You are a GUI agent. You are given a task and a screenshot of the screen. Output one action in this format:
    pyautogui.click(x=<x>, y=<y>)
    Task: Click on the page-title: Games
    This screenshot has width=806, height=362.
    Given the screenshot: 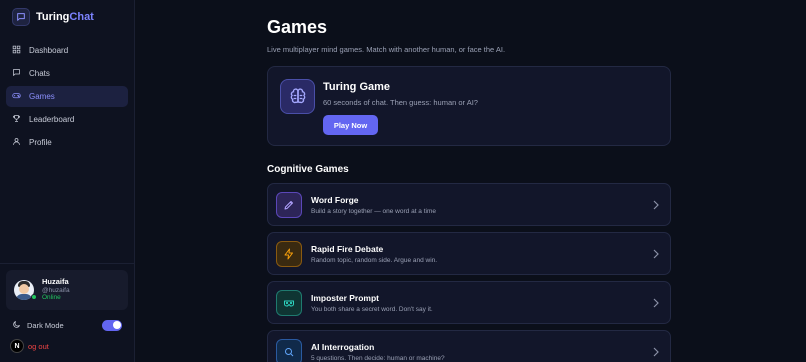 What is the action you would take?
    pyautogui.click(x=297, y=27)
    